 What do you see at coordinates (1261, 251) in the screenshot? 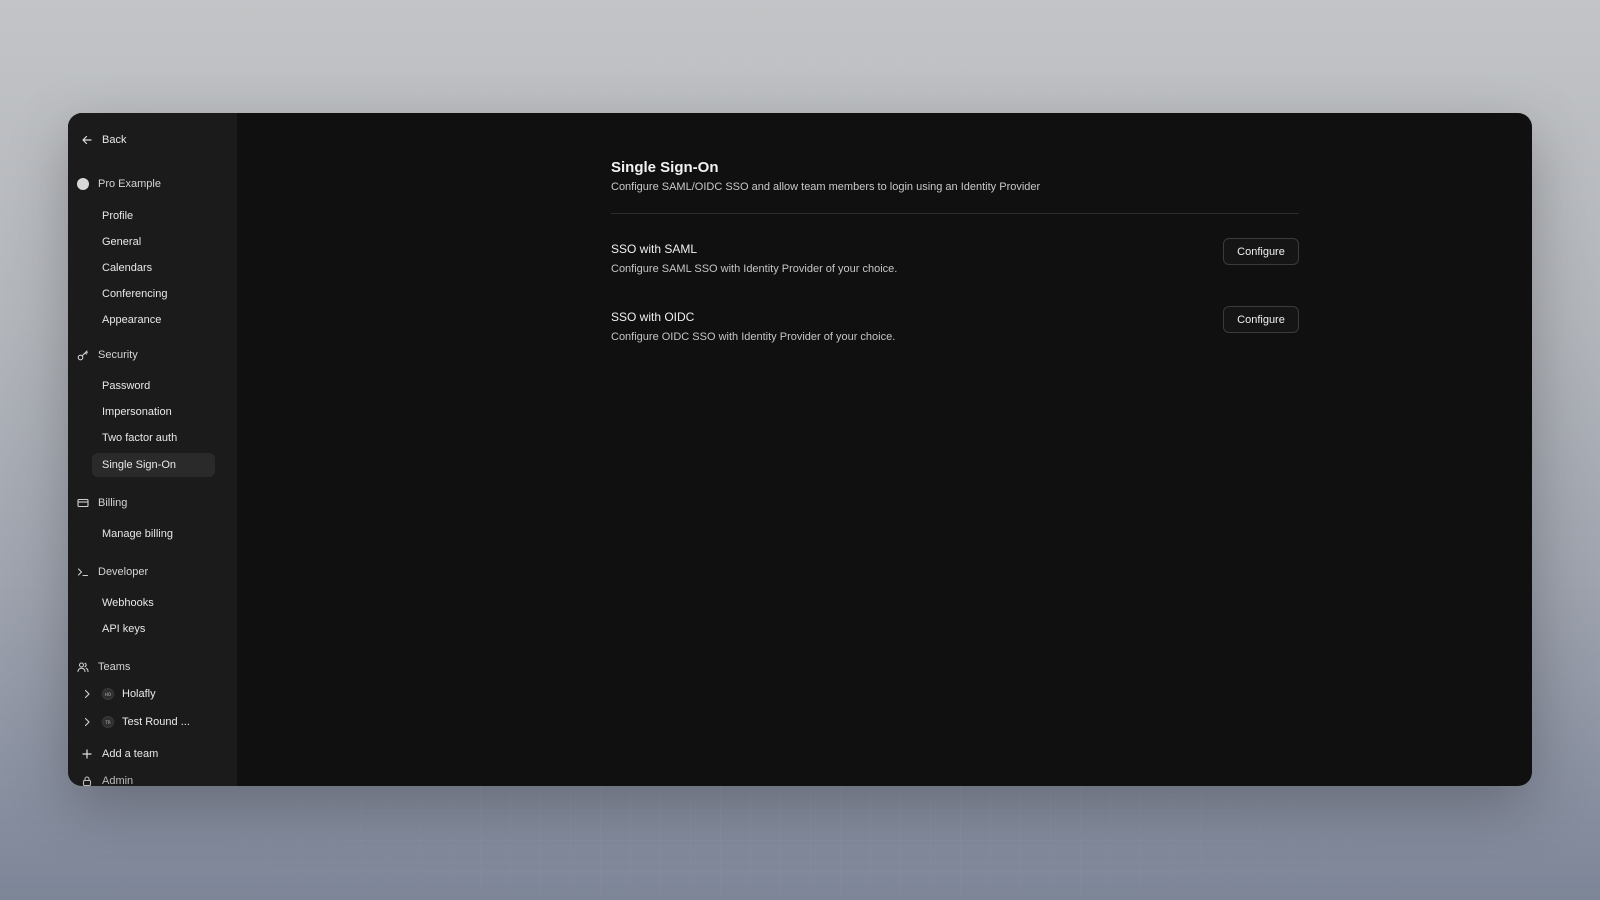
I see `configure-saml-button: Configure` at bounding box center [1261, 251].